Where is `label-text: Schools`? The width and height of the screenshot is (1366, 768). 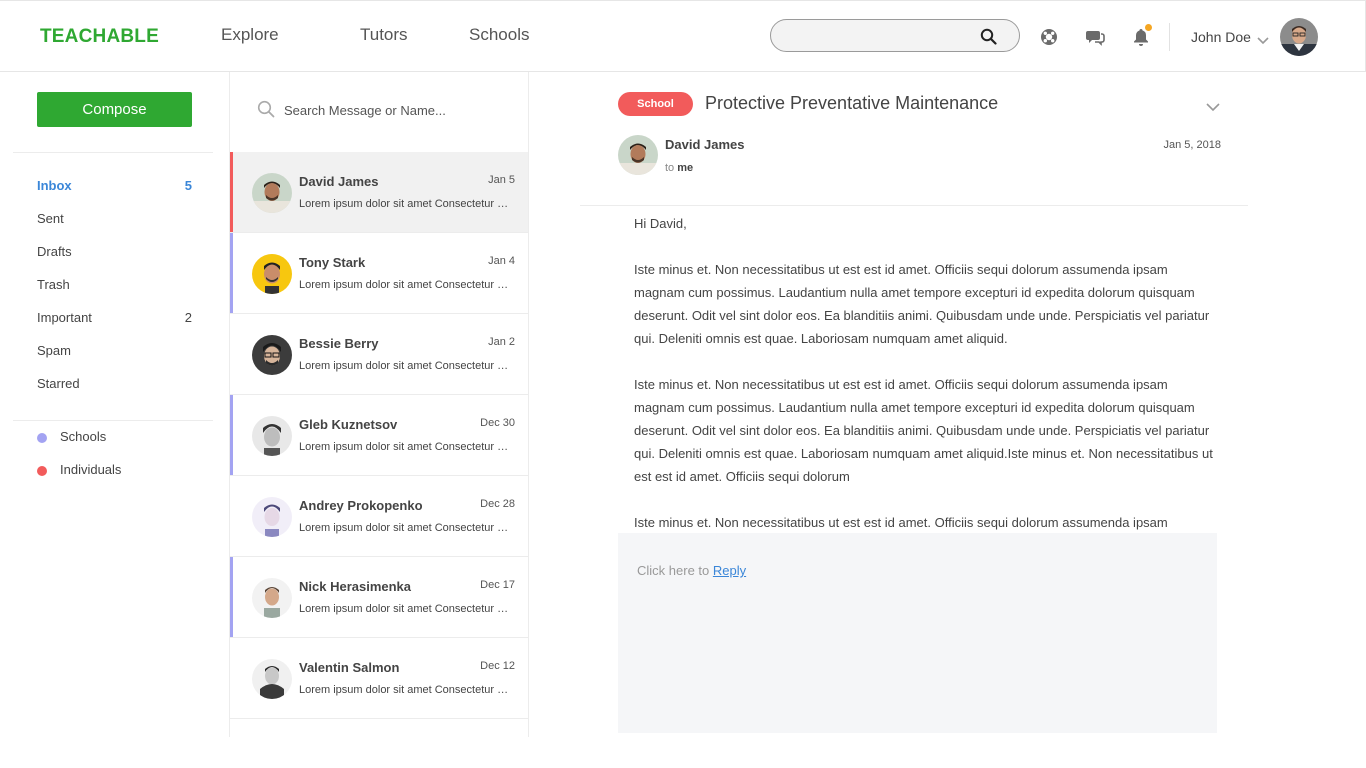
label-text: Schools is located at coordinates (83, 436).